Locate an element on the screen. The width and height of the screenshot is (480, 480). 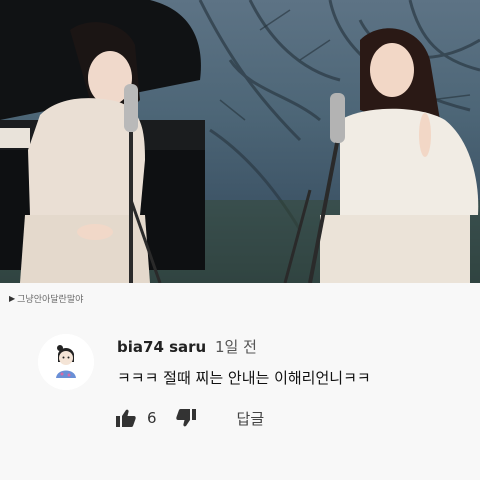
comment-author: bia74 saru 1일 전 is located at coordinates (187, 346).